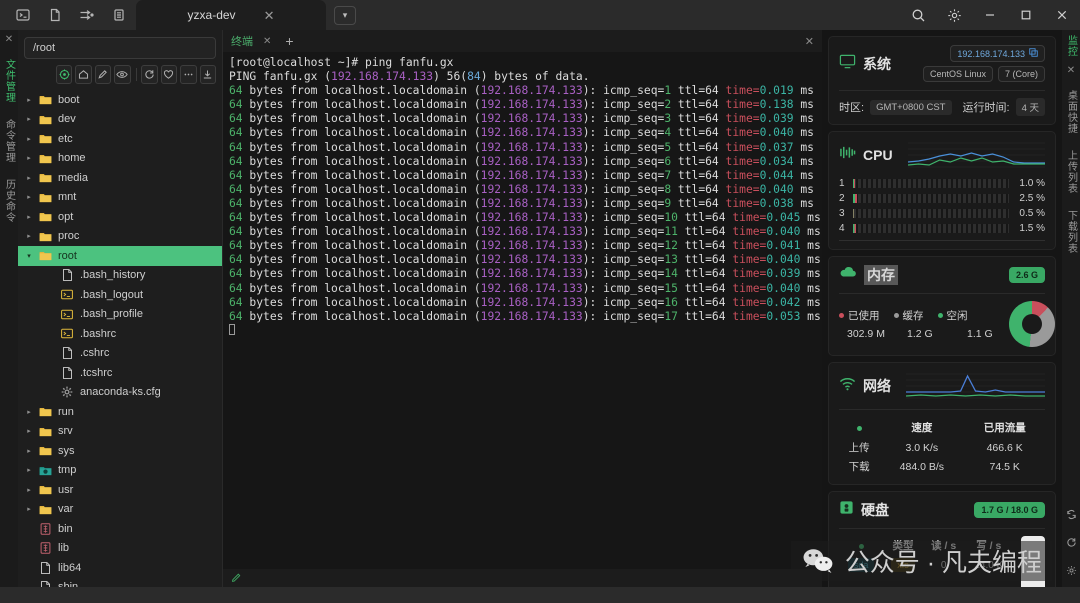 Image resolution: width=1080 pixels, height=603 pixels. What do you see at coordinates (1071, 516) in the screenshot?
I see `sync-icon` at bounding box center [1071, 516].